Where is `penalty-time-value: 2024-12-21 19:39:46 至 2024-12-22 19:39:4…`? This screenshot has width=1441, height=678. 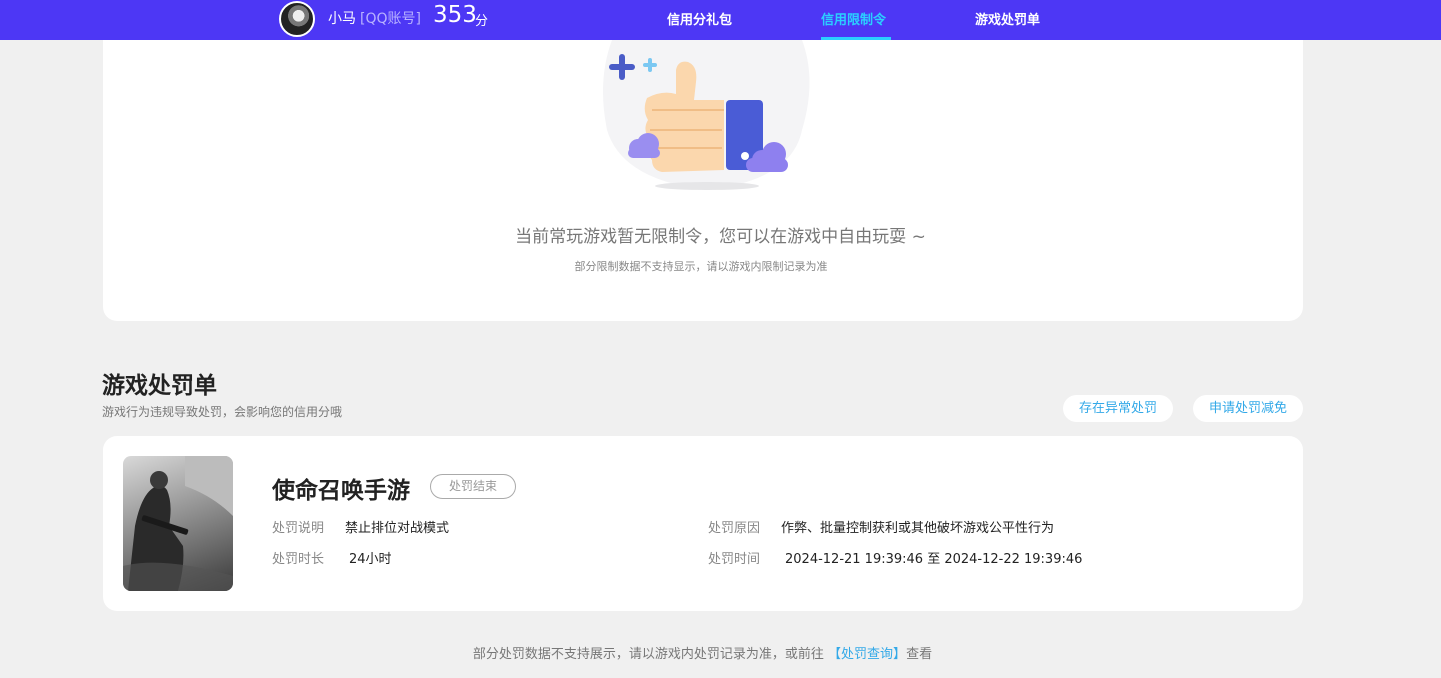 penalty-time-value: 2024-12-21 19:39:46 至 2024-12-22 19:39:4… is located at coordinates (934, 559).